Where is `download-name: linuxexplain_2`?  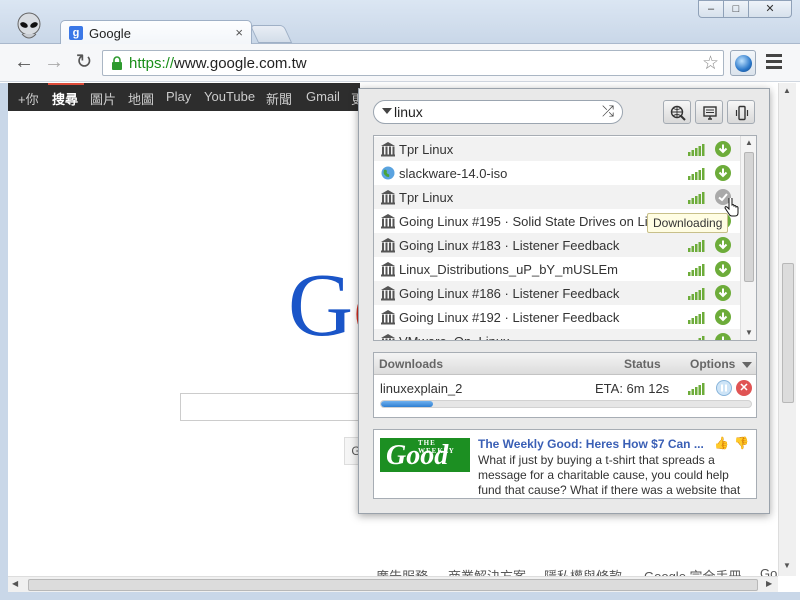 download-name: linuxexplain_2 is located at coordinates (421, 388).